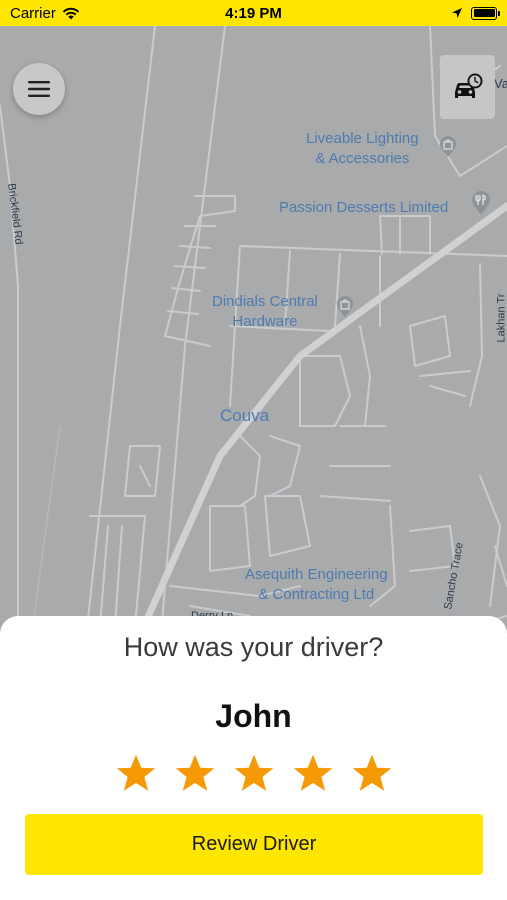  What do you see at coordinates (265, 311) in the screenshot?
I see `map-label-dindials: Dindials Central Hardware` at bounding box center [265, 311].